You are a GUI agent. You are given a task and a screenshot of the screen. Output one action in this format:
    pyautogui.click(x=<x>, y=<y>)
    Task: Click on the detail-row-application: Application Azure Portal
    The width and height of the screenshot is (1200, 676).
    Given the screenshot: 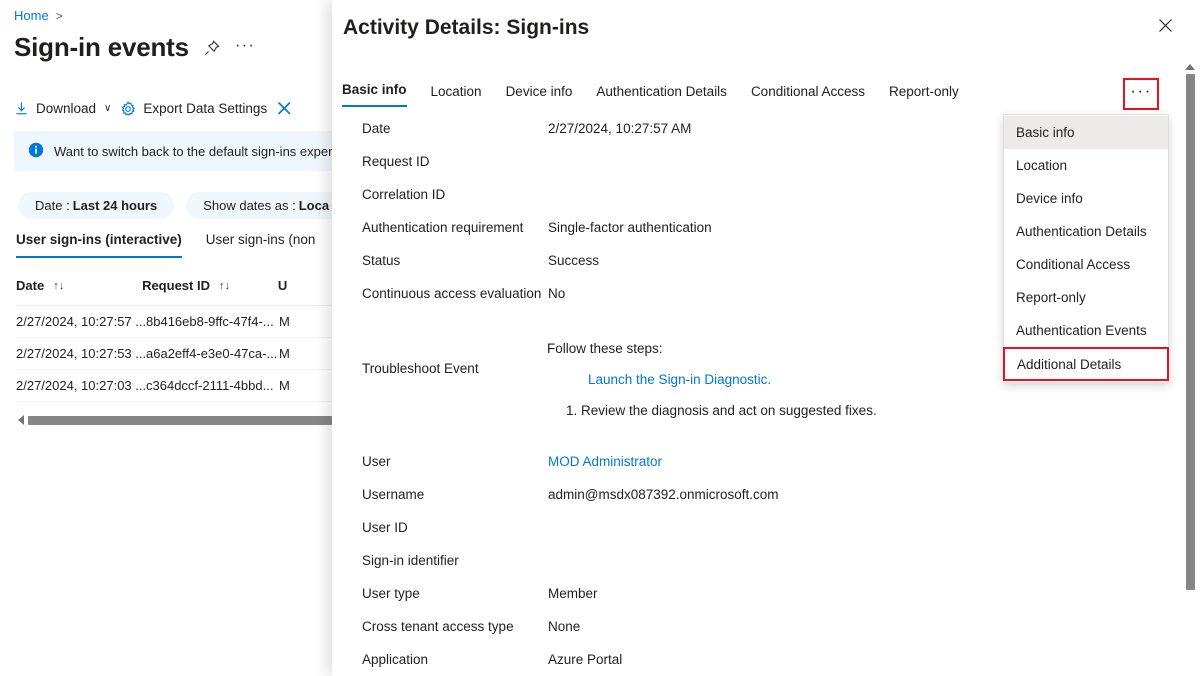 What is the action you would take?
    pyautogui.click(x=747, y=660)
    